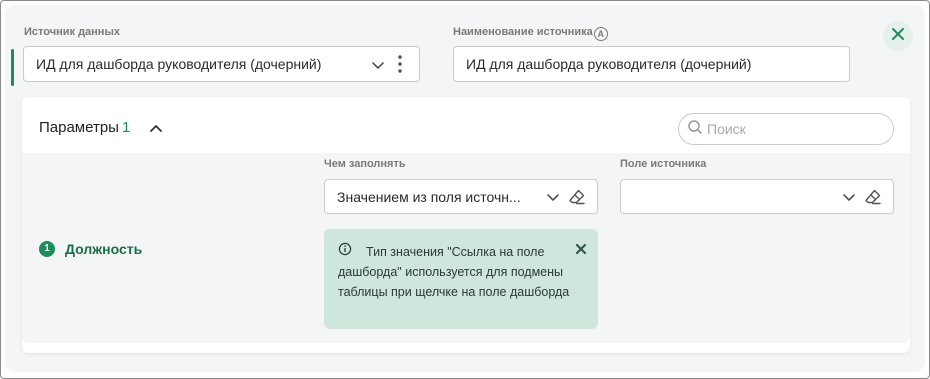 Image resolution: width=930 pixels, height=379 pixels. I want to click on parameter-row-name: 1 Должность, so click(90, 249).